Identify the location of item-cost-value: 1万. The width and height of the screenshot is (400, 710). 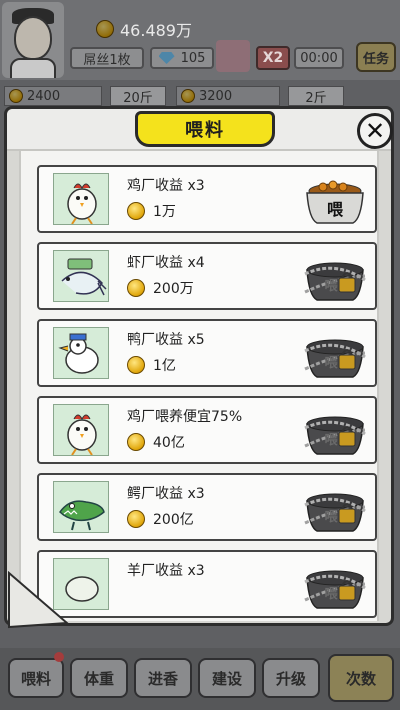
(164, 212).